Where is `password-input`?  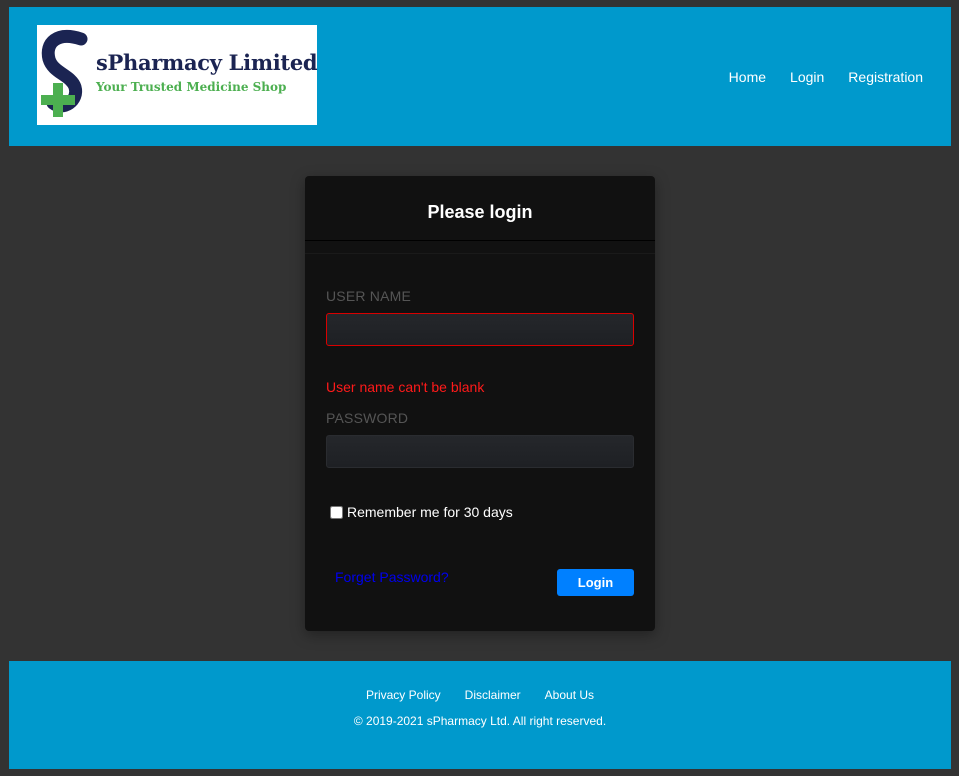 password-input is located at coordinates (480, 451).